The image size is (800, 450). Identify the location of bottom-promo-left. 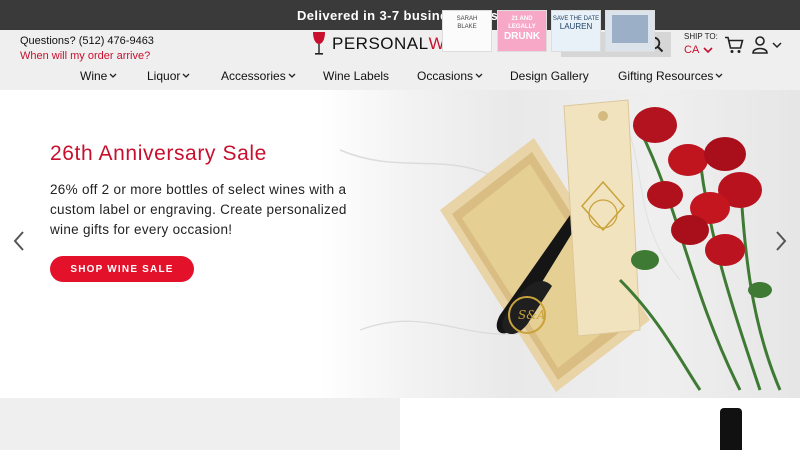
(200, 424).